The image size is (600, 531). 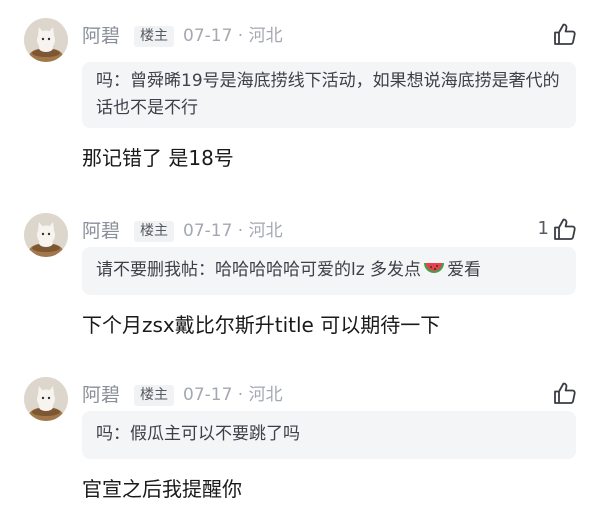 What do you see at coordinates (543, 228) in the screenshot?
I see `like-count: 1` at bounding box center [543, 228].